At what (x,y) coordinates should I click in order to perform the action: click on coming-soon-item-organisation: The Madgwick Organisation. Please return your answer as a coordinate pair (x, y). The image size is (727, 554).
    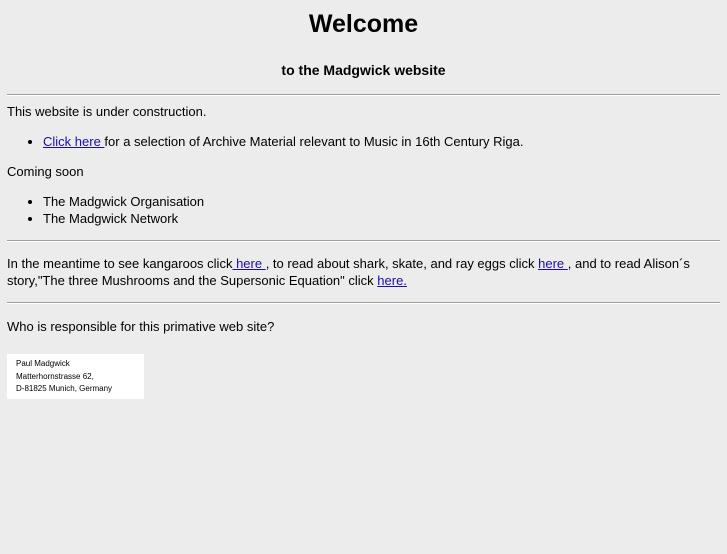
    Looking at the image, I should click on (381, 201).